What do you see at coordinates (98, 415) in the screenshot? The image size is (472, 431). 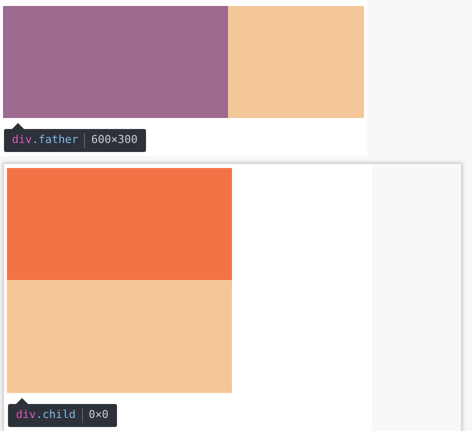 I see `element-size: 0×0` at bounding box center [98, 415].